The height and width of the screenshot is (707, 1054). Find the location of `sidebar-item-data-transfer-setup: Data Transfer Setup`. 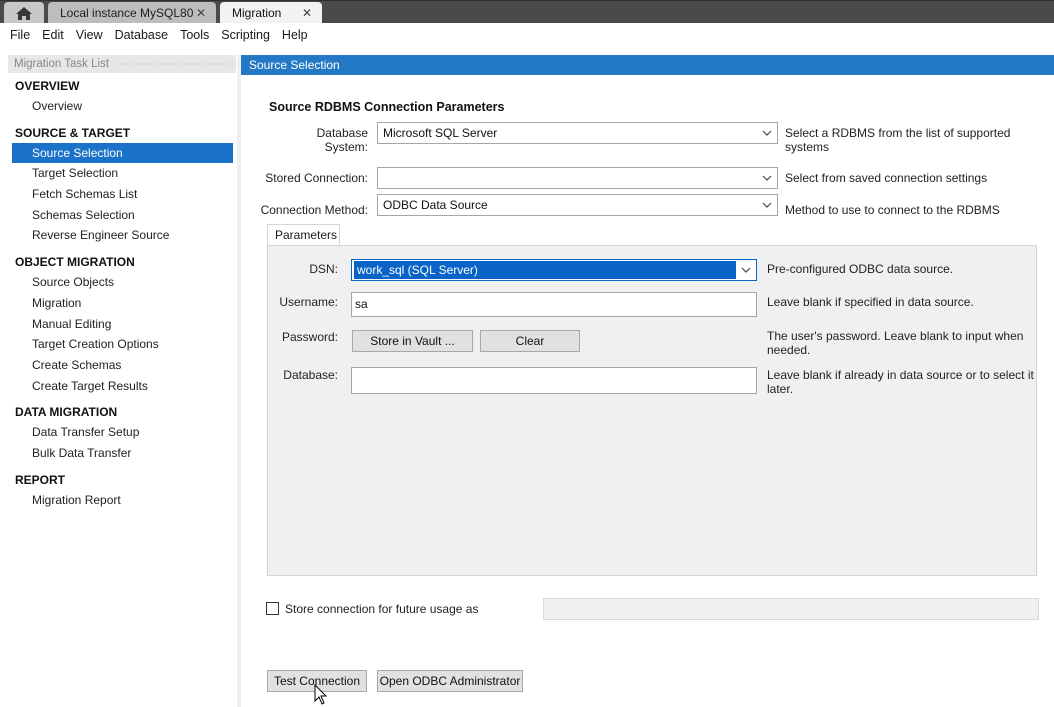

sidebar-item-data-transfer-setup: Data Transfer Setup is located at coordinates (122, 432).